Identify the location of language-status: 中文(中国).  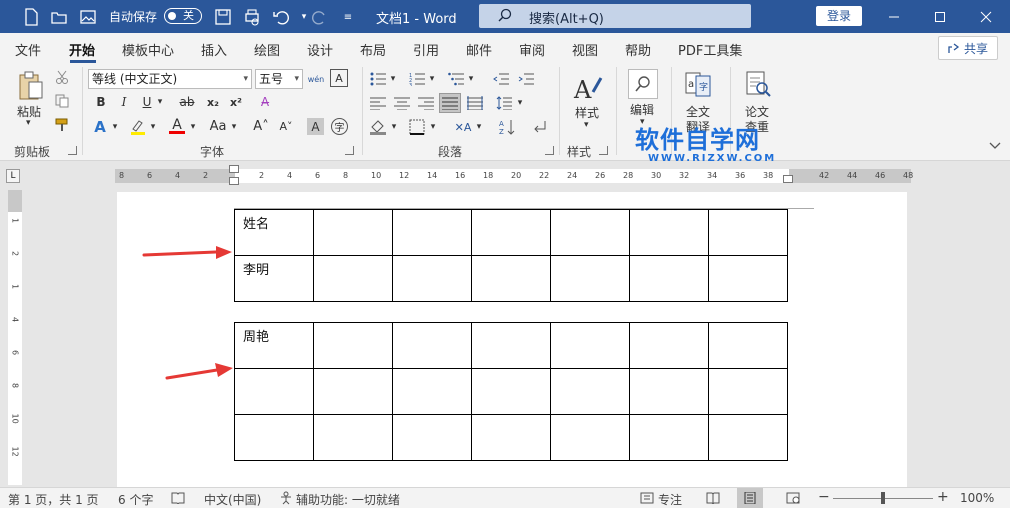
(232, 499).